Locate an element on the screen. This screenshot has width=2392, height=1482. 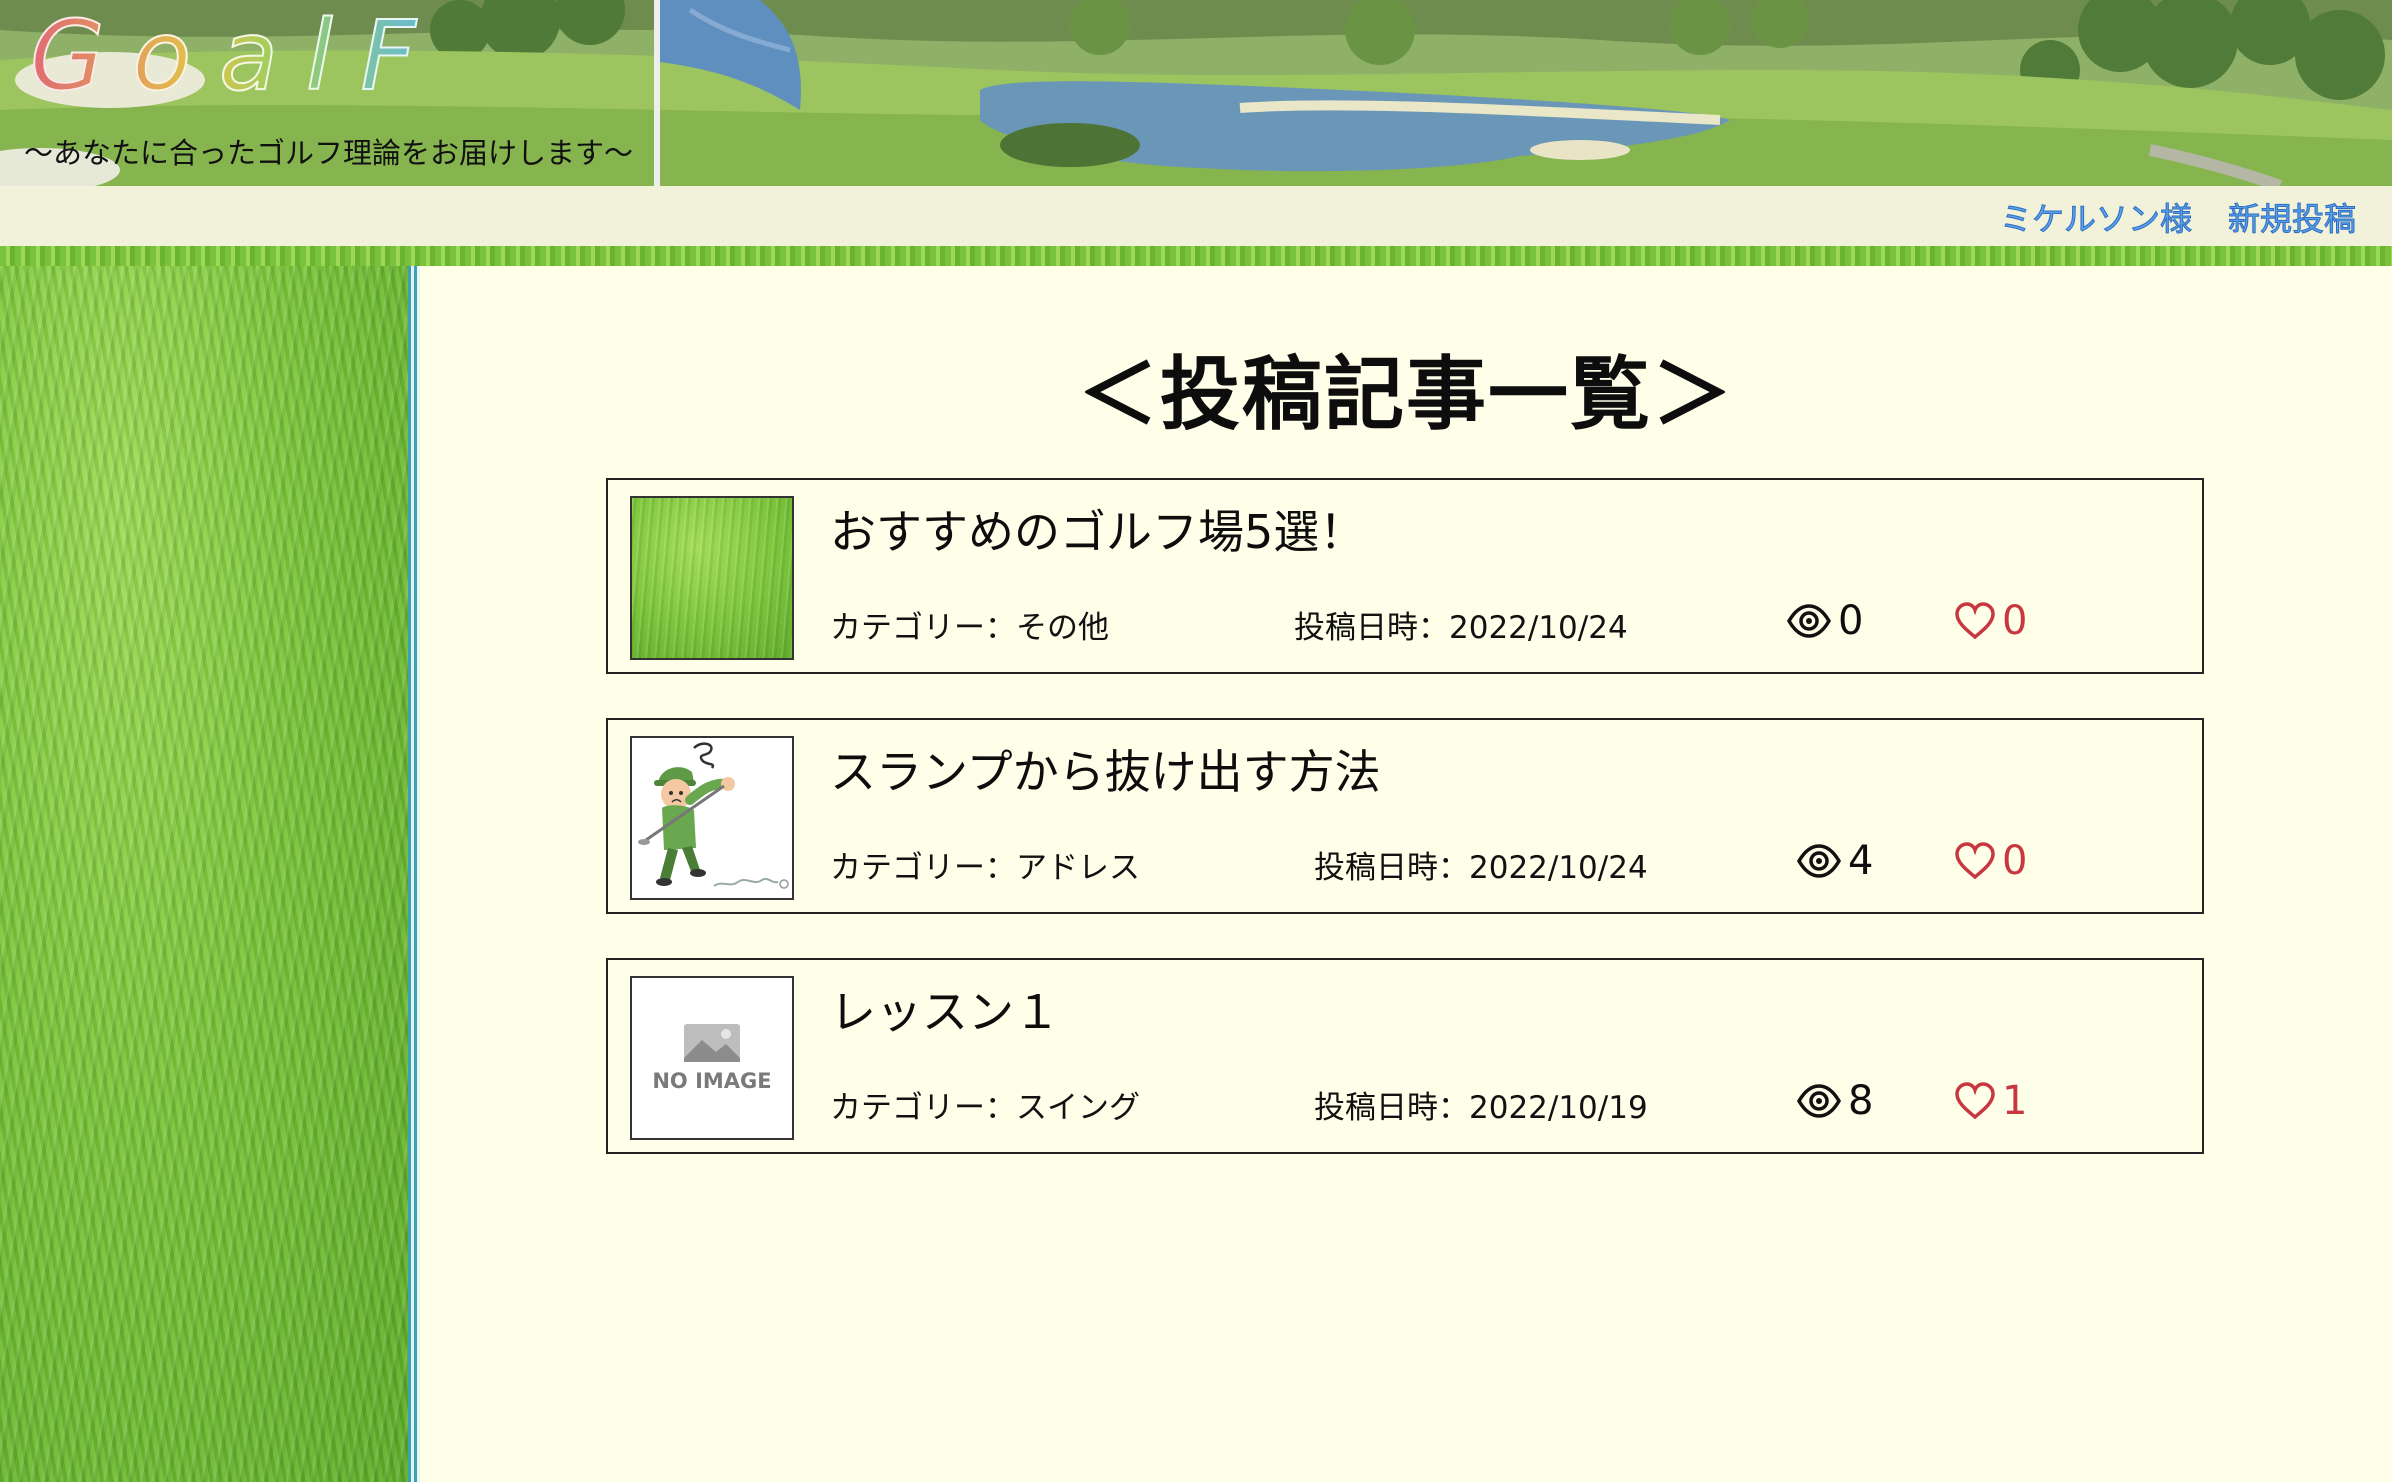
post-title: おすすめのゴルフ場5選！ is located at coordinates (1097, 529).